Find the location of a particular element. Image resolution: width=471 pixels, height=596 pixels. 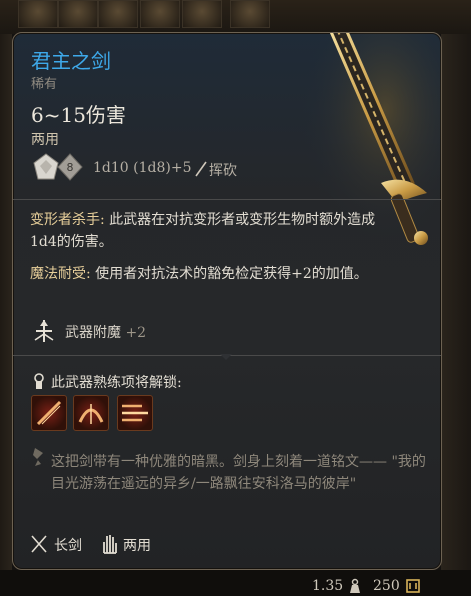

rush-action-icon is located at coordinates (135, 413).